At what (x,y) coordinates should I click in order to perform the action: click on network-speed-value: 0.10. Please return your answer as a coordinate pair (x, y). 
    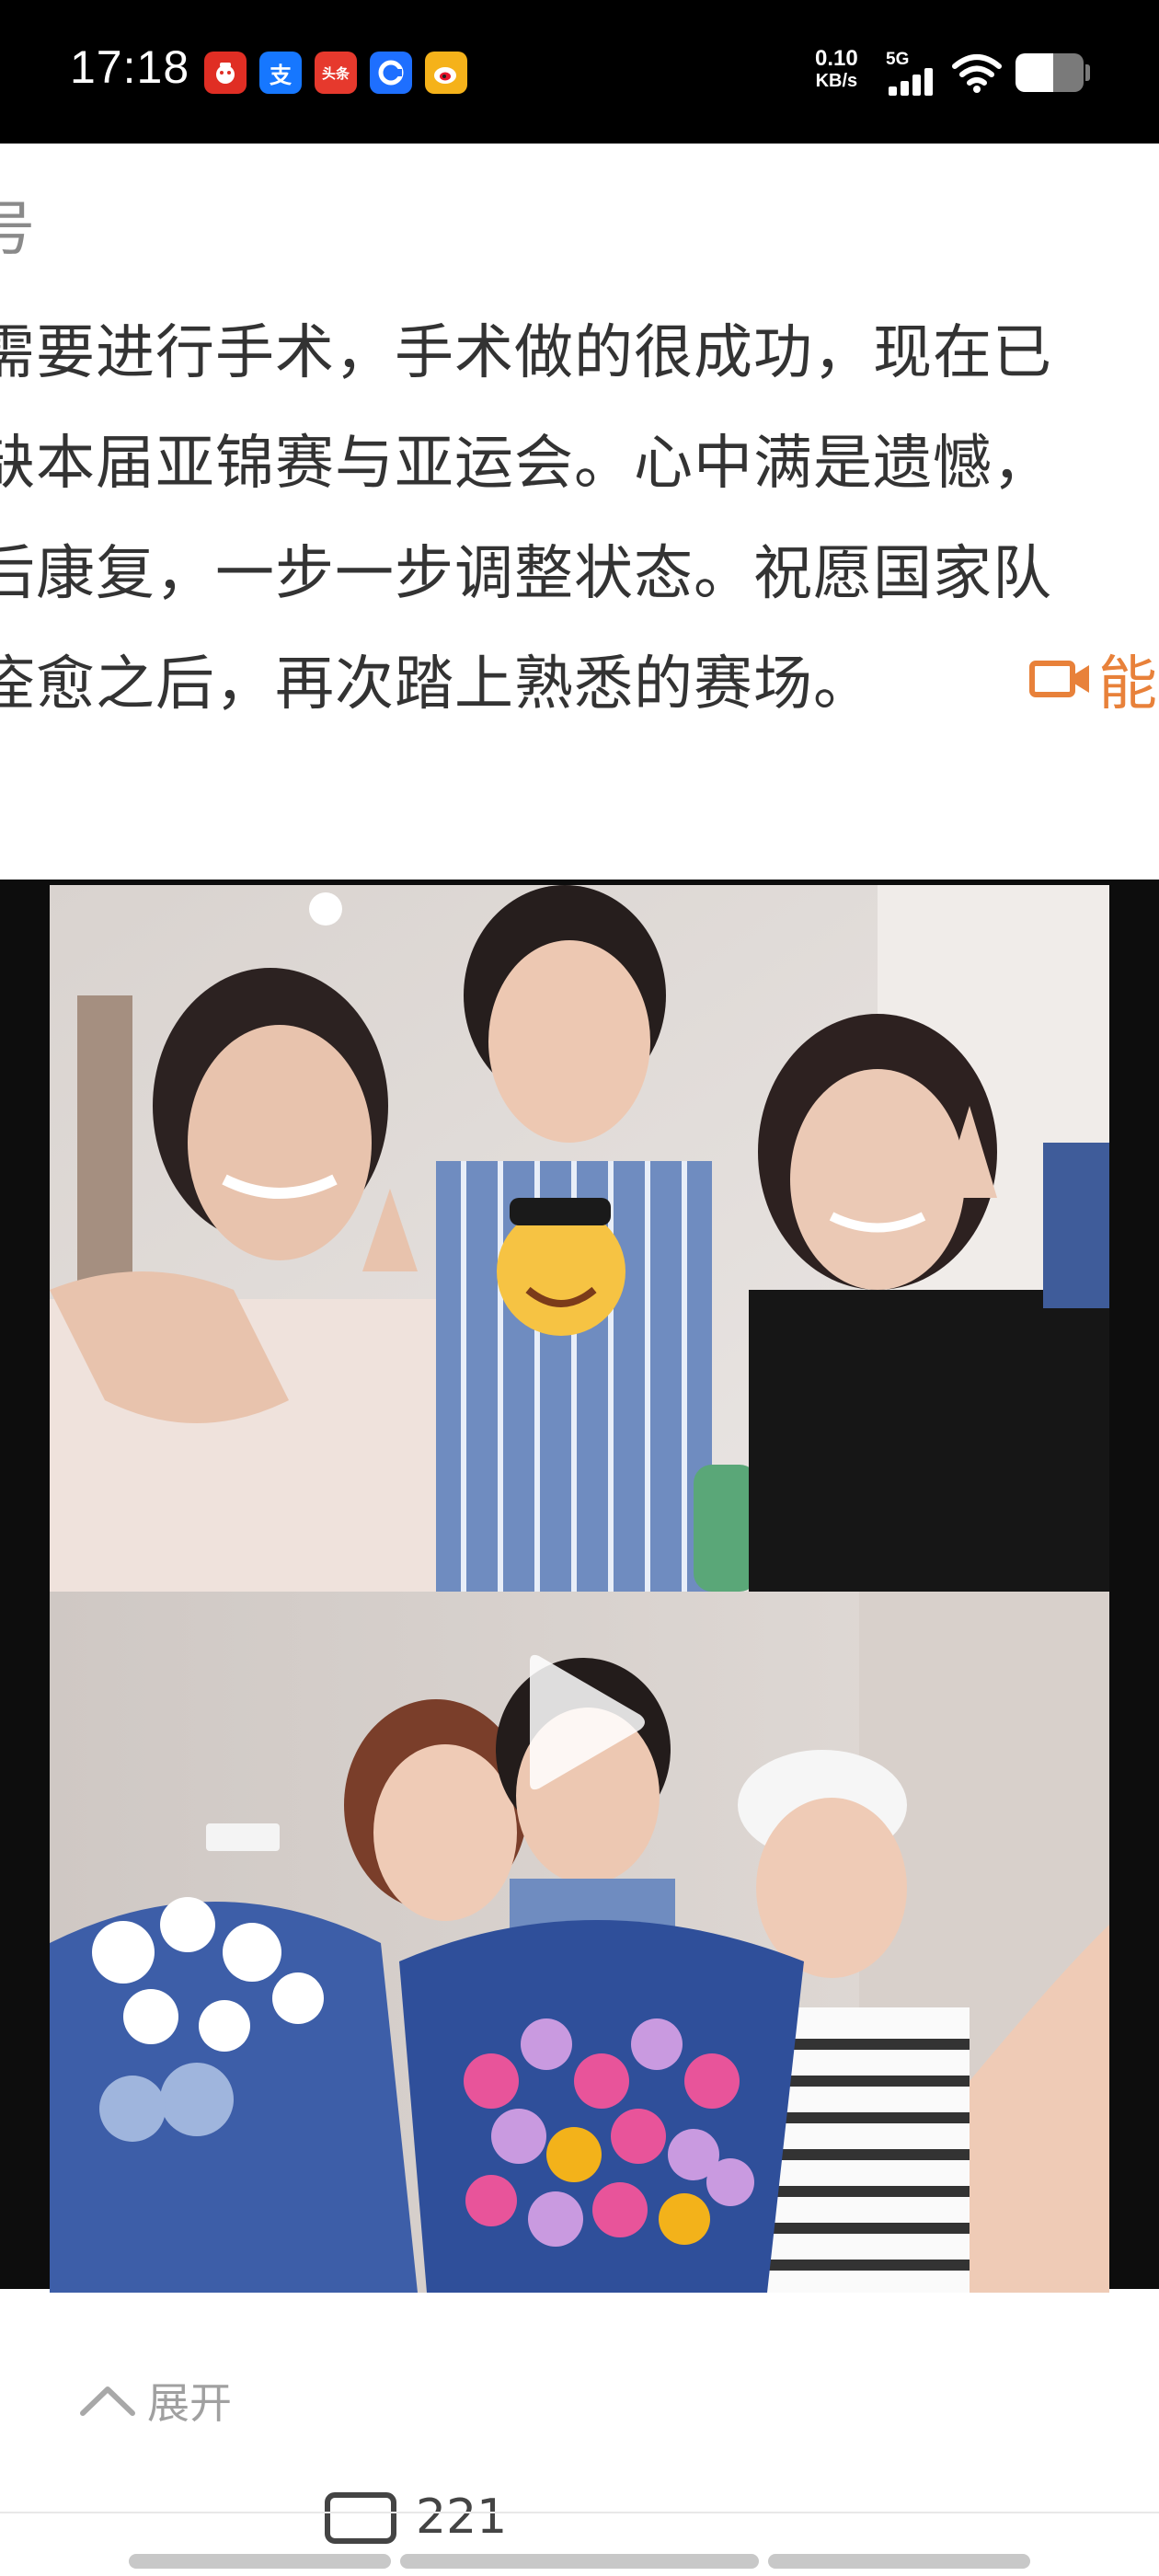
    Looking at the image, I should click on (836, 58).